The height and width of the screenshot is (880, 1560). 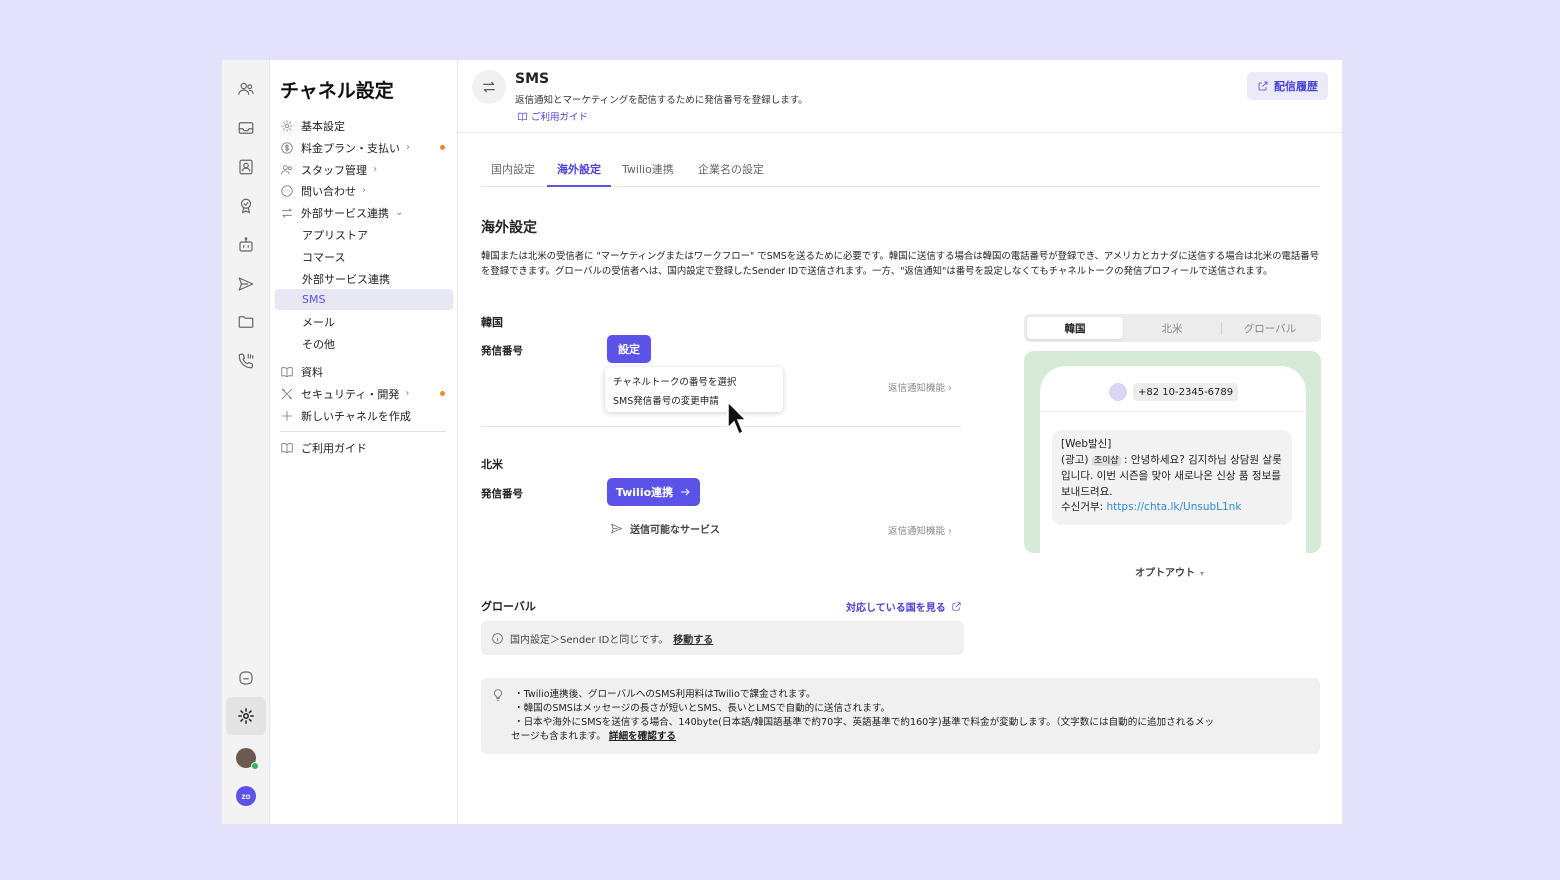 I want to click on sidebar-item-appstore: アプリストア, so click(x=364, y=234).